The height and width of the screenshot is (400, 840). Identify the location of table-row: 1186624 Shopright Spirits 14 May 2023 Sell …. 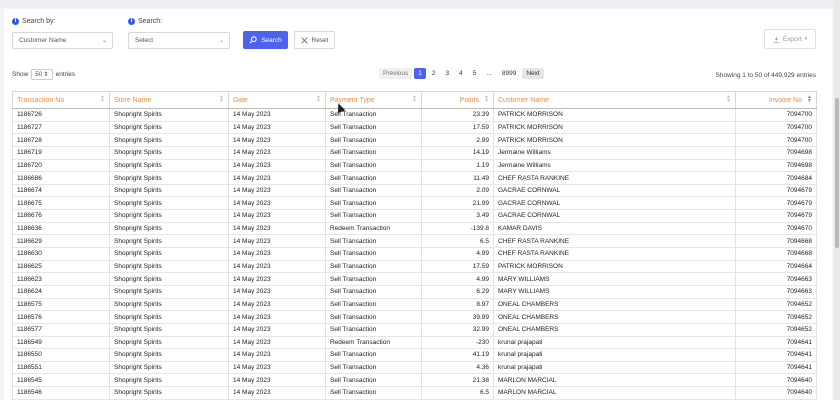
(414, 292).